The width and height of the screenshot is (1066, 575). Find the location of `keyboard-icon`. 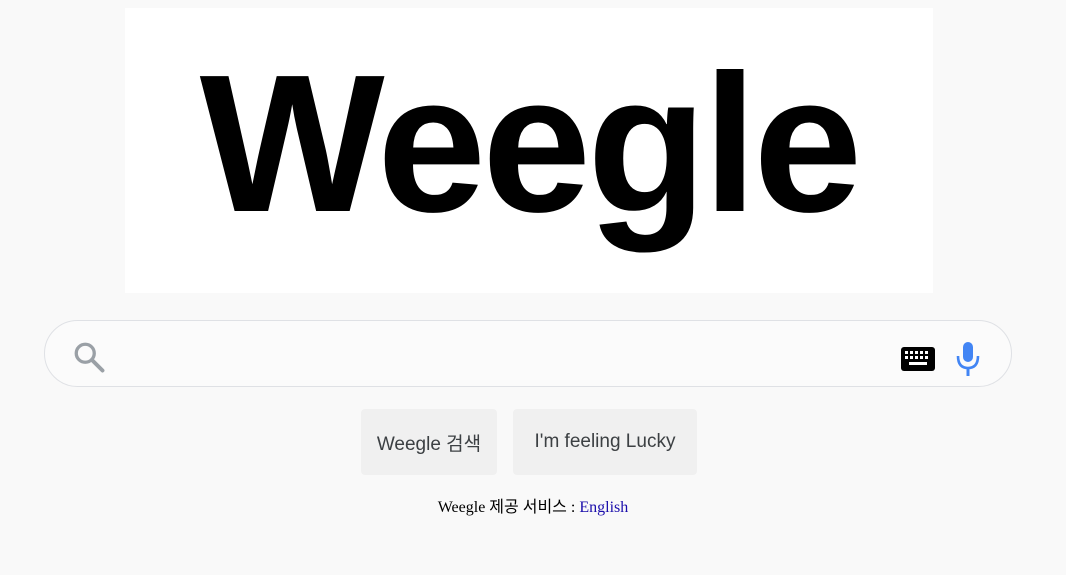

keyboard-icon is located at coordinates (918, 359).